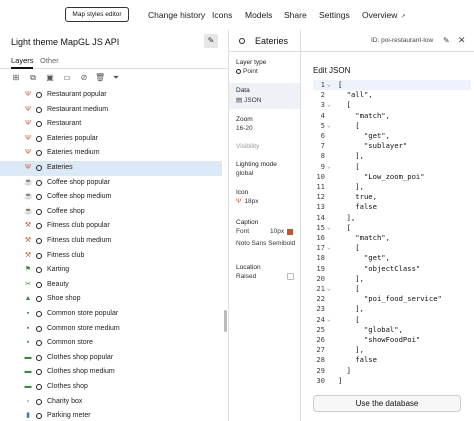  Describe the element at coordinates (256, 169) in the screenshot. I see `prop-lighting-mode: Lighting mode global` at that location.